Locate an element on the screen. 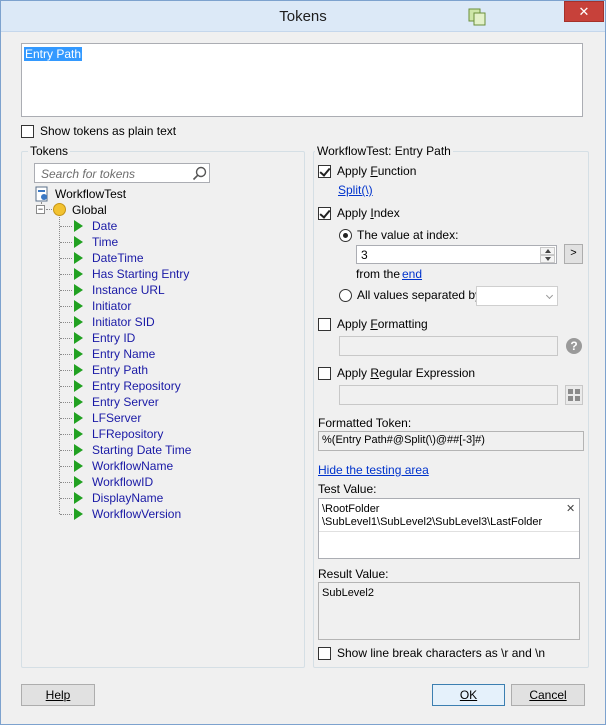  formatted-token-value: %(Entry Path#@Split(\)@##[-3]#) is located at coordinates (403, 440).